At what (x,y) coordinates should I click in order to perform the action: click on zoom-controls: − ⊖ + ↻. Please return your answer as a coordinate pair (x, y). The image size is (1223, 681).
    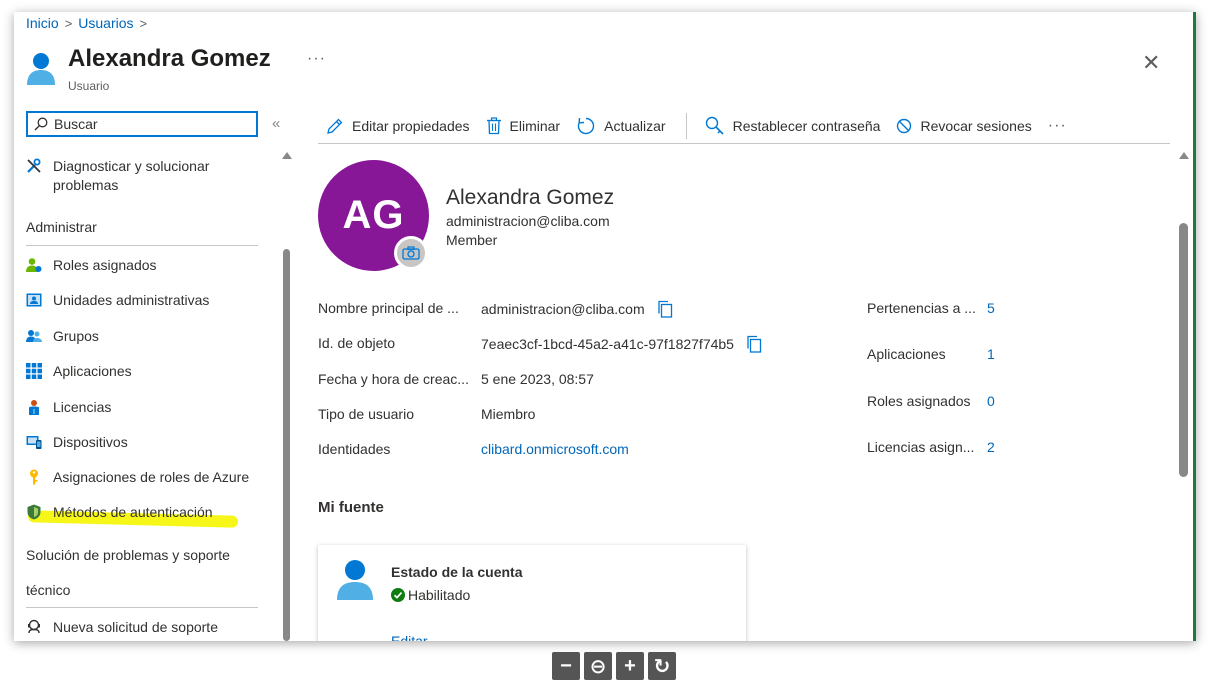
    Looking at the image, I should click on (614, 666).